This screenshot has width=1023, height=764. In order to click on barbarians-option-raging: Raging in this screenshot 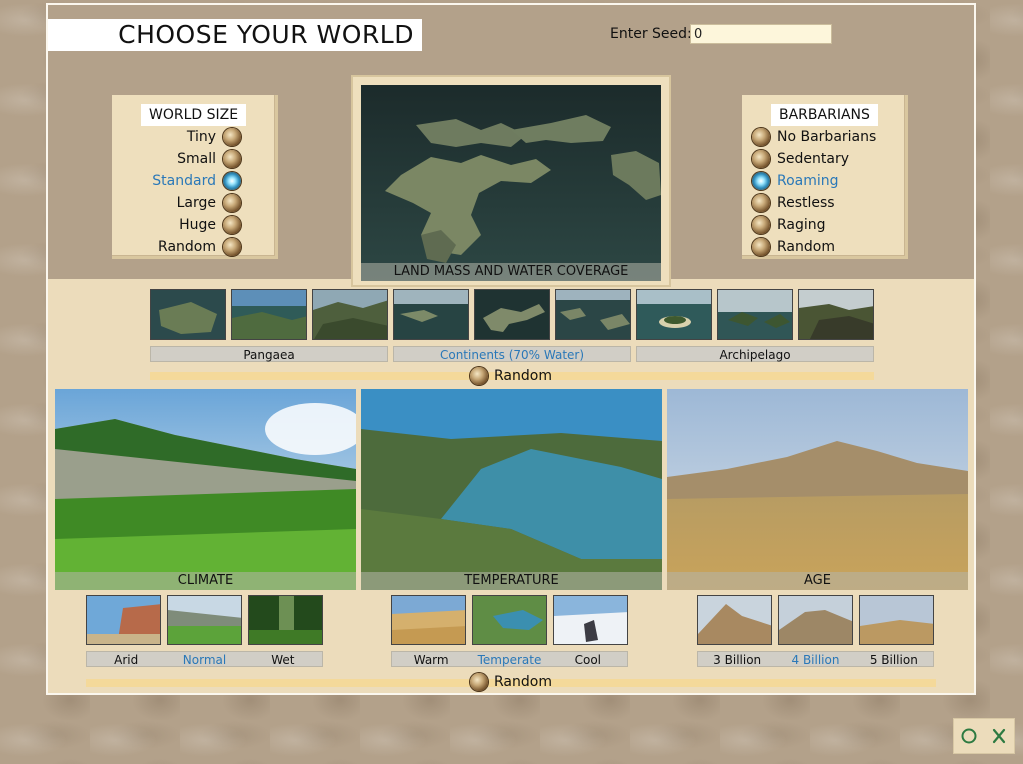, I will do `click(789, 225)`.